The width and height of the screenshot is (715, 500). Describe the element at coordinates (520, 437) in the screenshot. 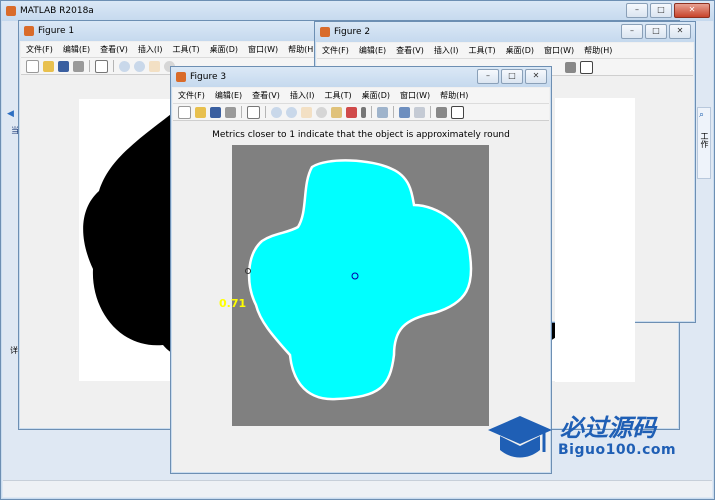

I see `graduation-cap-icon` at that location.